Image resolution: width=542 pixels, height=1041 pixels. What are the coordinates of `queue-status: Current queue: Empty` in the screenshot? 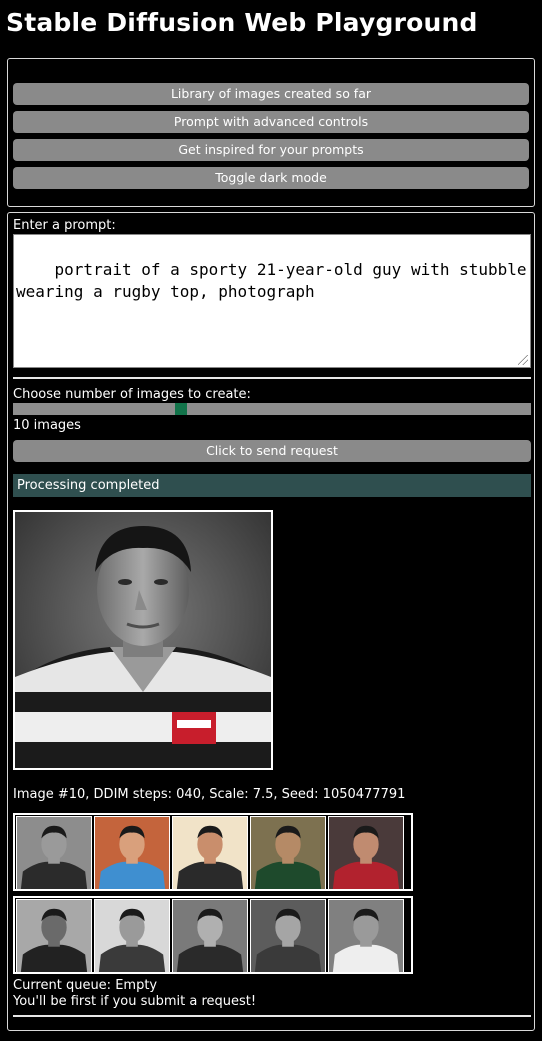 It's located at (85, 985).